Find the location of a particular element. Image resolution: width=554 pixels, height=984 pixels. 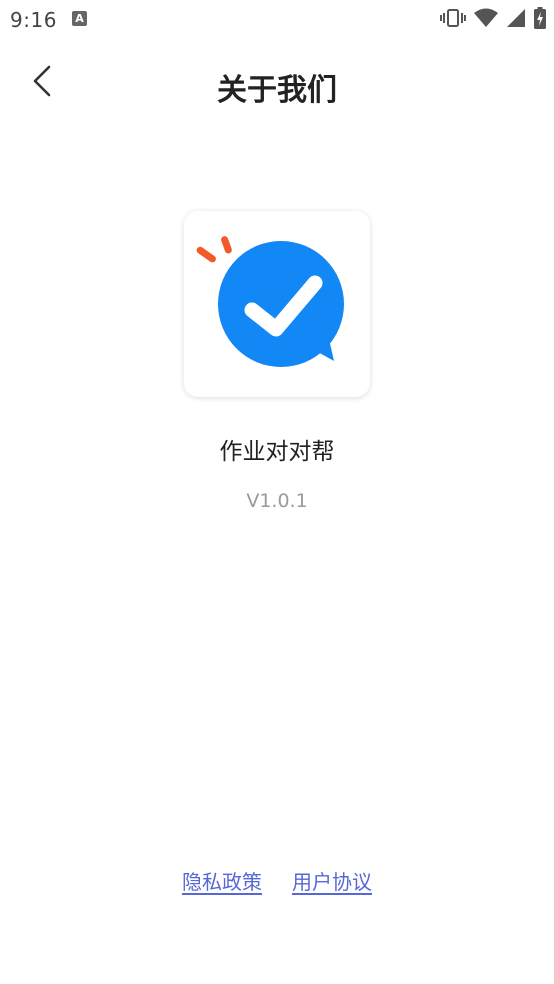

page-title: 关于我们 is located at coordinates (277, 90).